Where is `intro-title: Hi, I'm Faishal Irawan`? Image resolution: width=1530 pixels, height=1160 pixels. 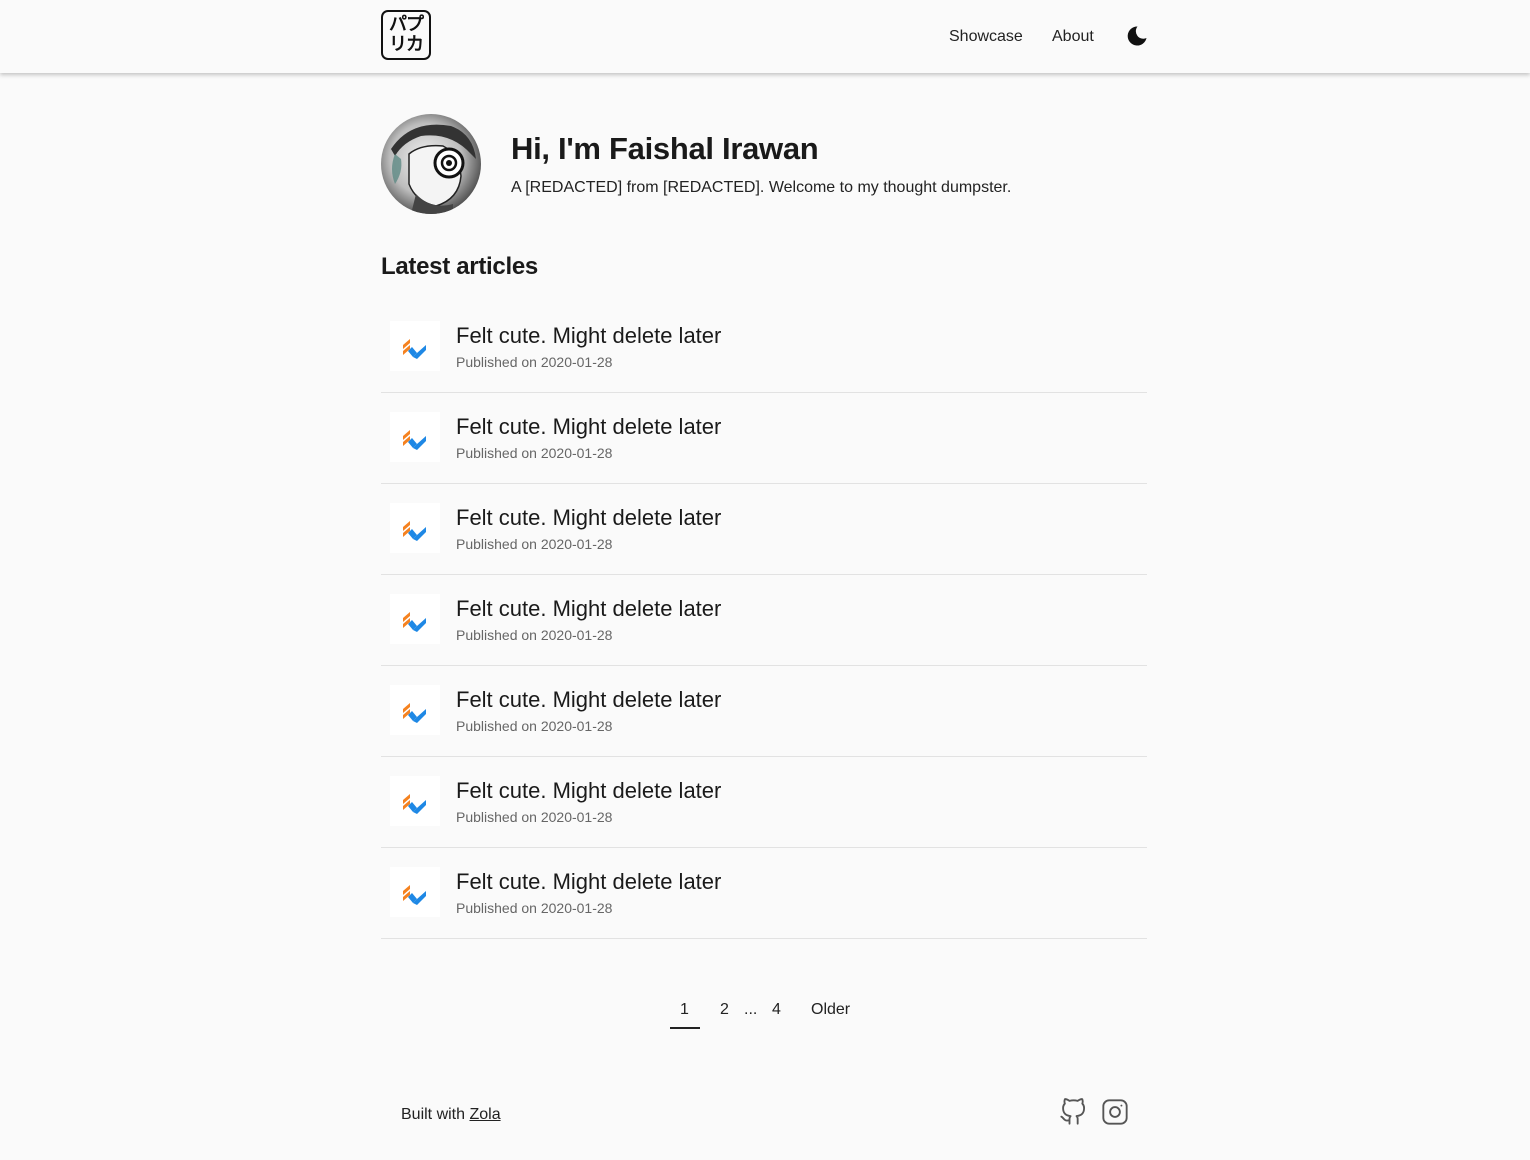 intro-title: Hi, I'm Faishal Irawan is located at coordinates (665, 148).